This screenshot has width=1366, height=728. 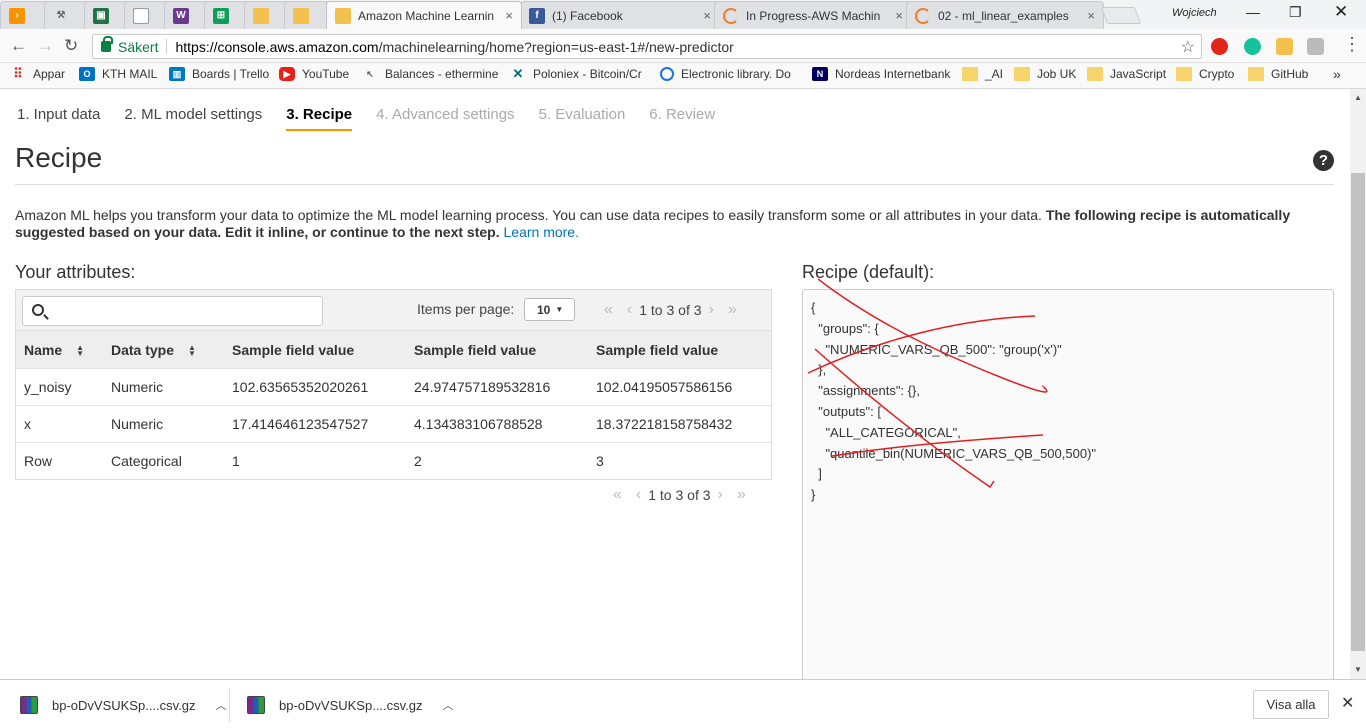 I want to click on bookmark-poloniex: ✕ Poloniex - Bitcoin/Cr, so click(x=576, y=73).